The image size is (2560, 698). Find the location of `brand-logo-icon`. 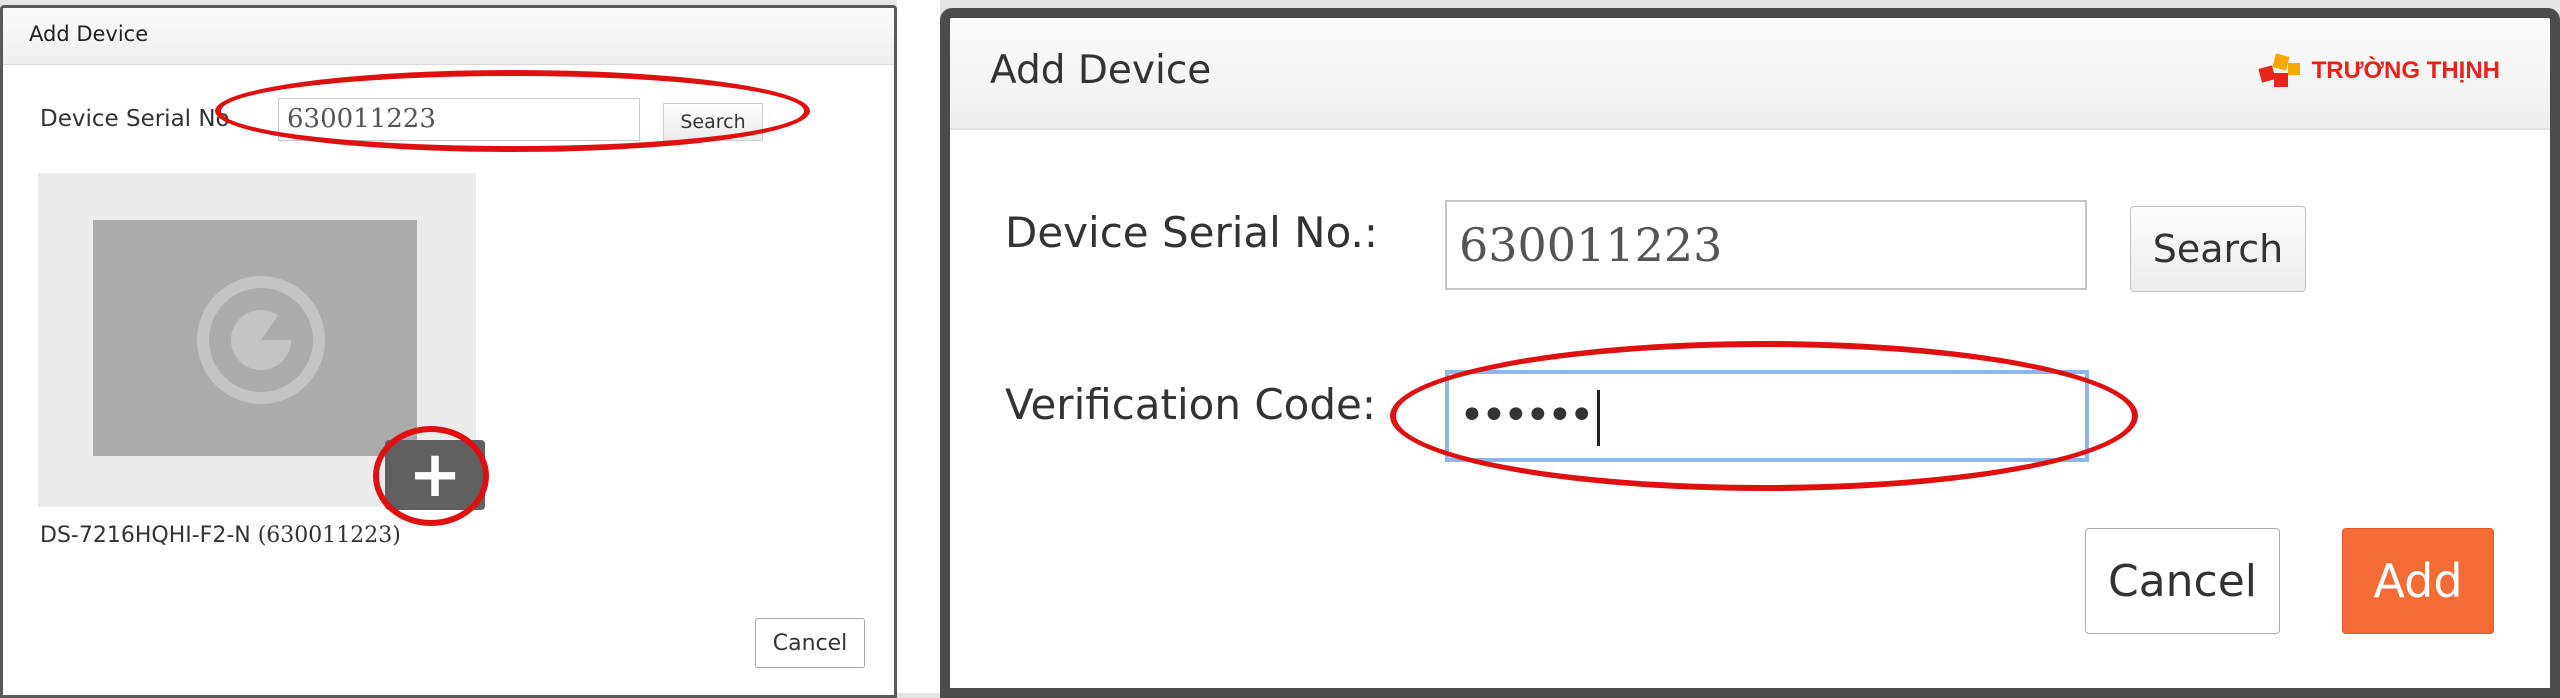

brand-logo-icon is located at coordinates (2279, 70).